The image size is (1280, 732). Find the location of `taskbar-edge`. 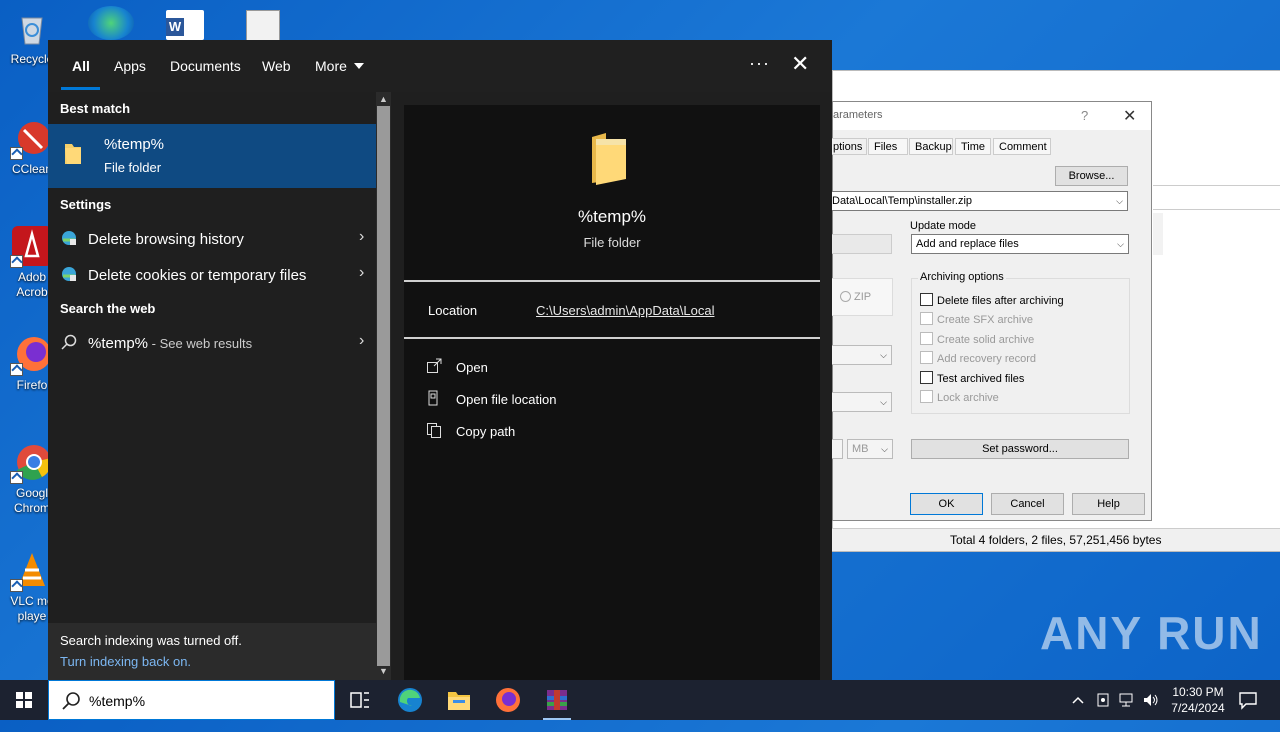

taskbar-edge is located at coordinates (410, 700).